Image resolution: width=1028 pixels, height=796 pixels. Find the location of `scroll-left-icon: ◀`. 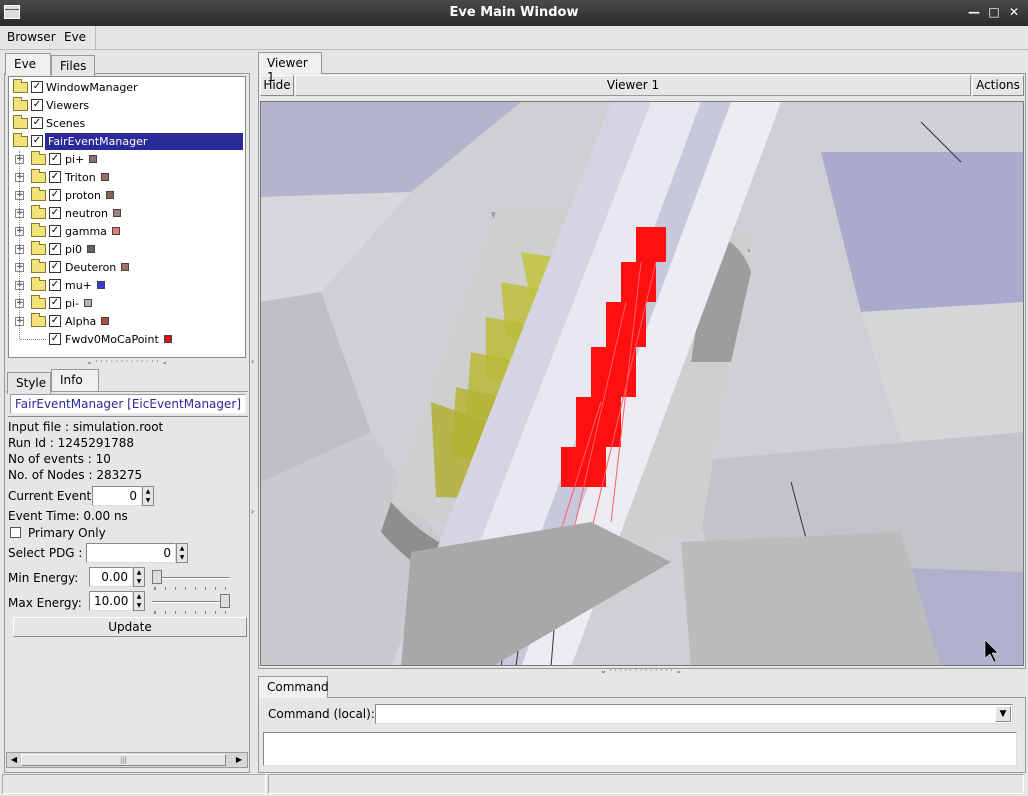

scroll-left-icon: ◀ is located at coordinates (14, 760).